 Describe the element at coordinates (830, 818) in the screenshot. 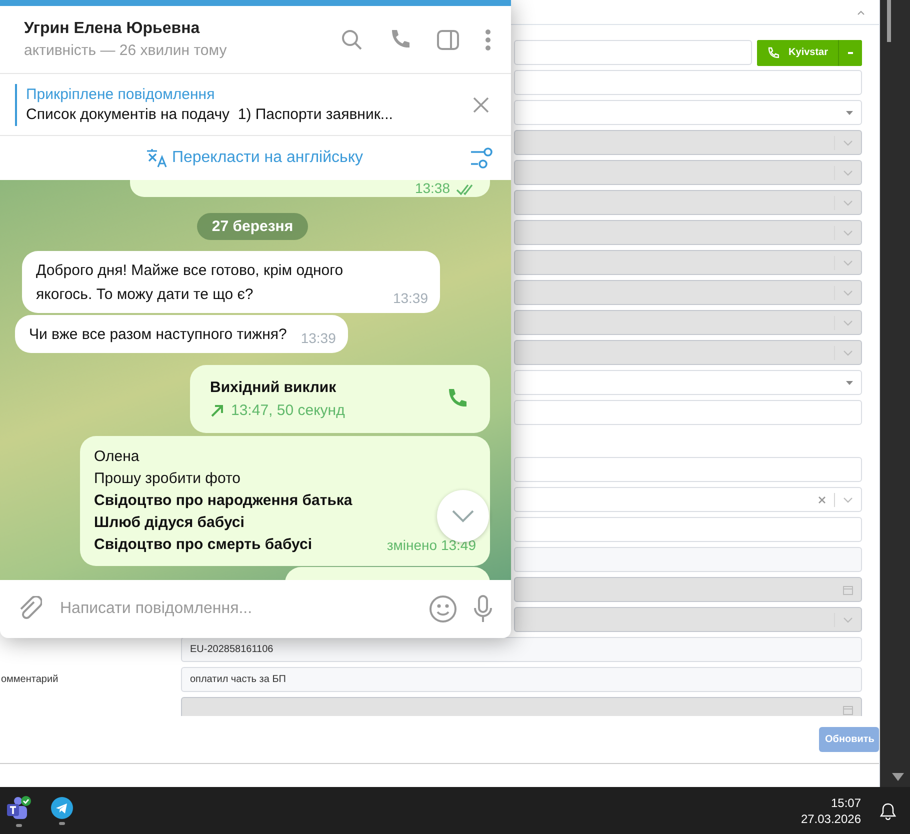

I see `clock-date: 27.03.2026` at that location.